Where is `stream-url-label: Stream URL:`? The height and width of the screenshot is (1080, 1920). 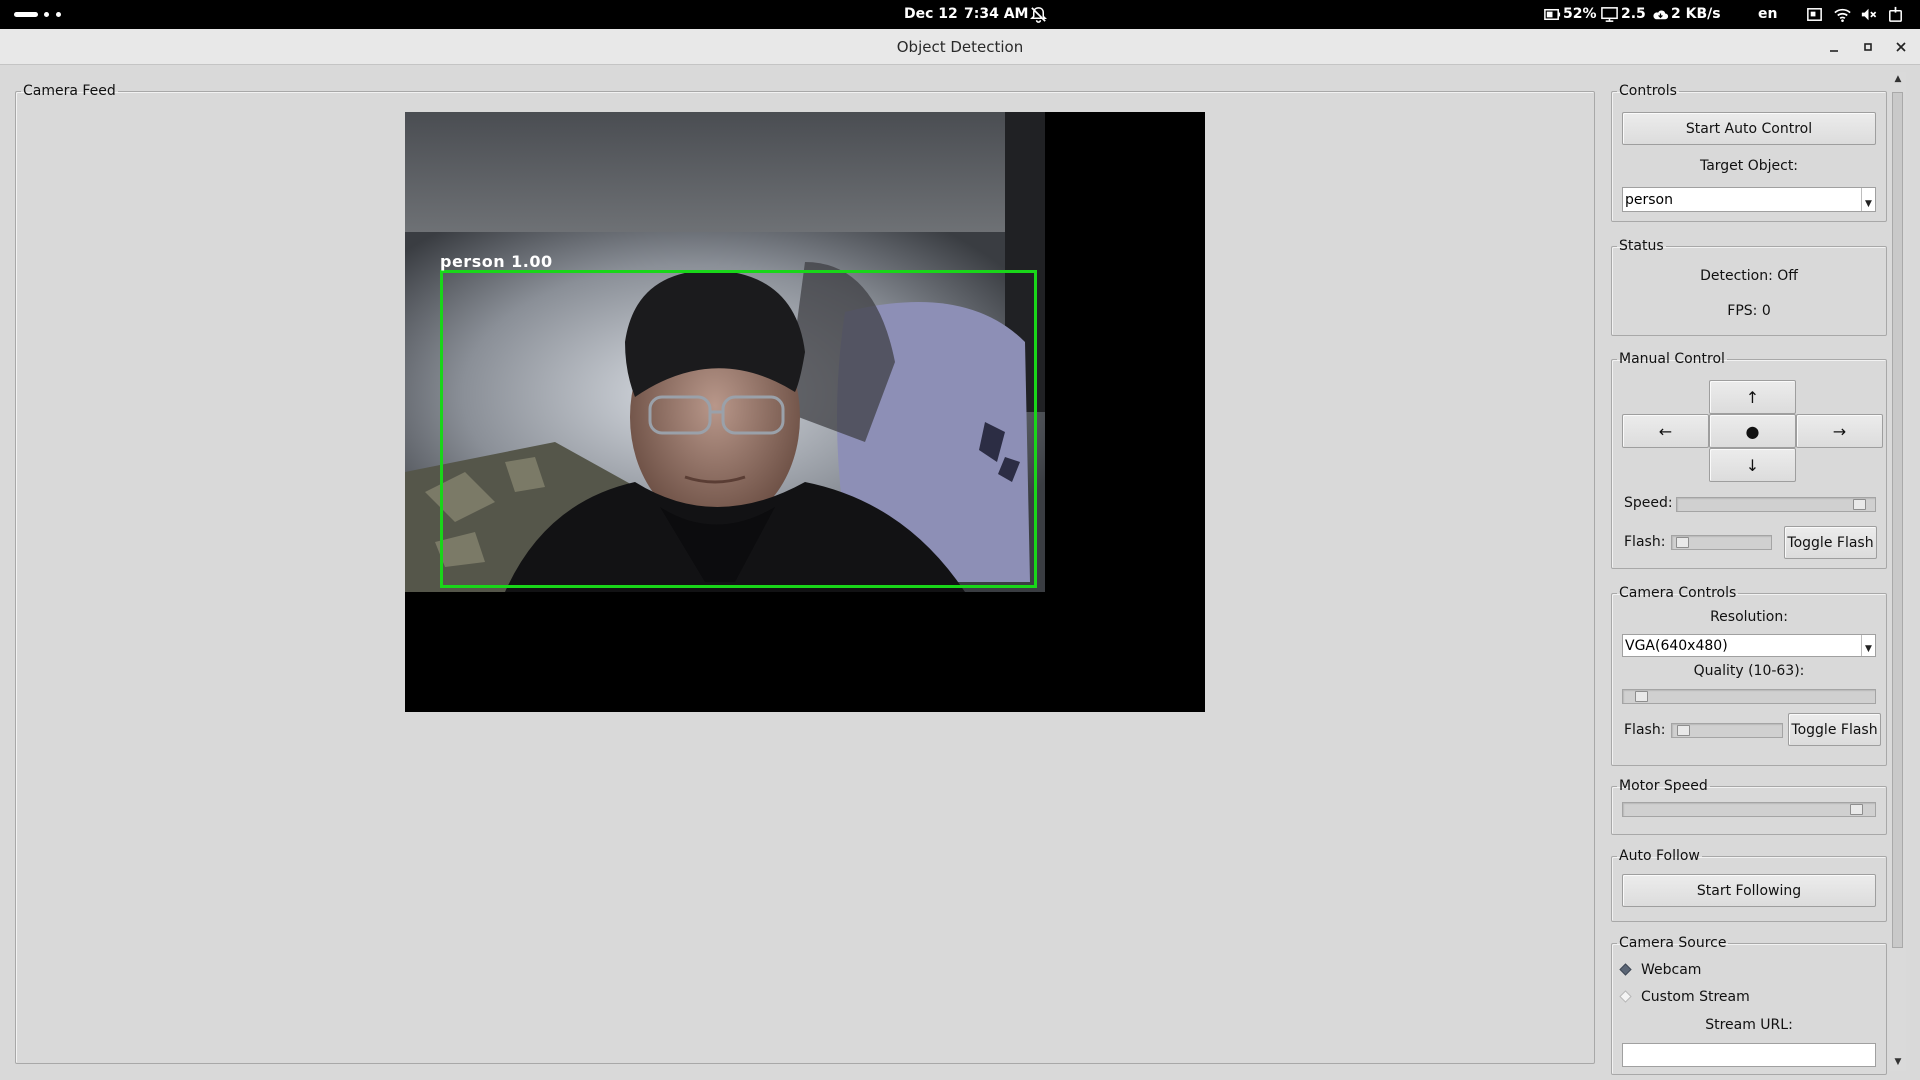 stream-url-label: Stream URL: is located at coordinates (1749, 1025).